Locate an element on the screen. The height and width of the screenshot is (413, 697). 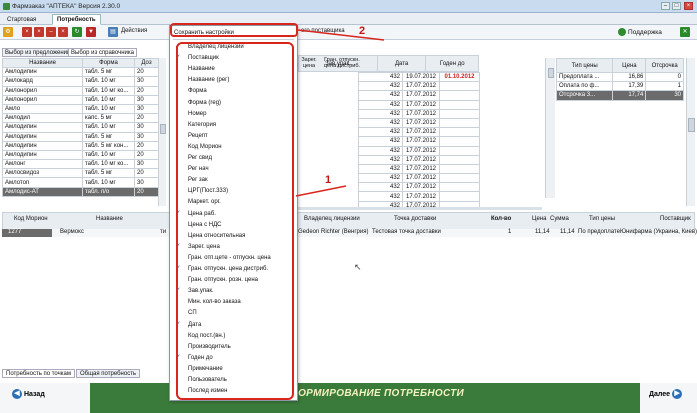
annotation-label-1: 1 is located at coordinates (328, 180).